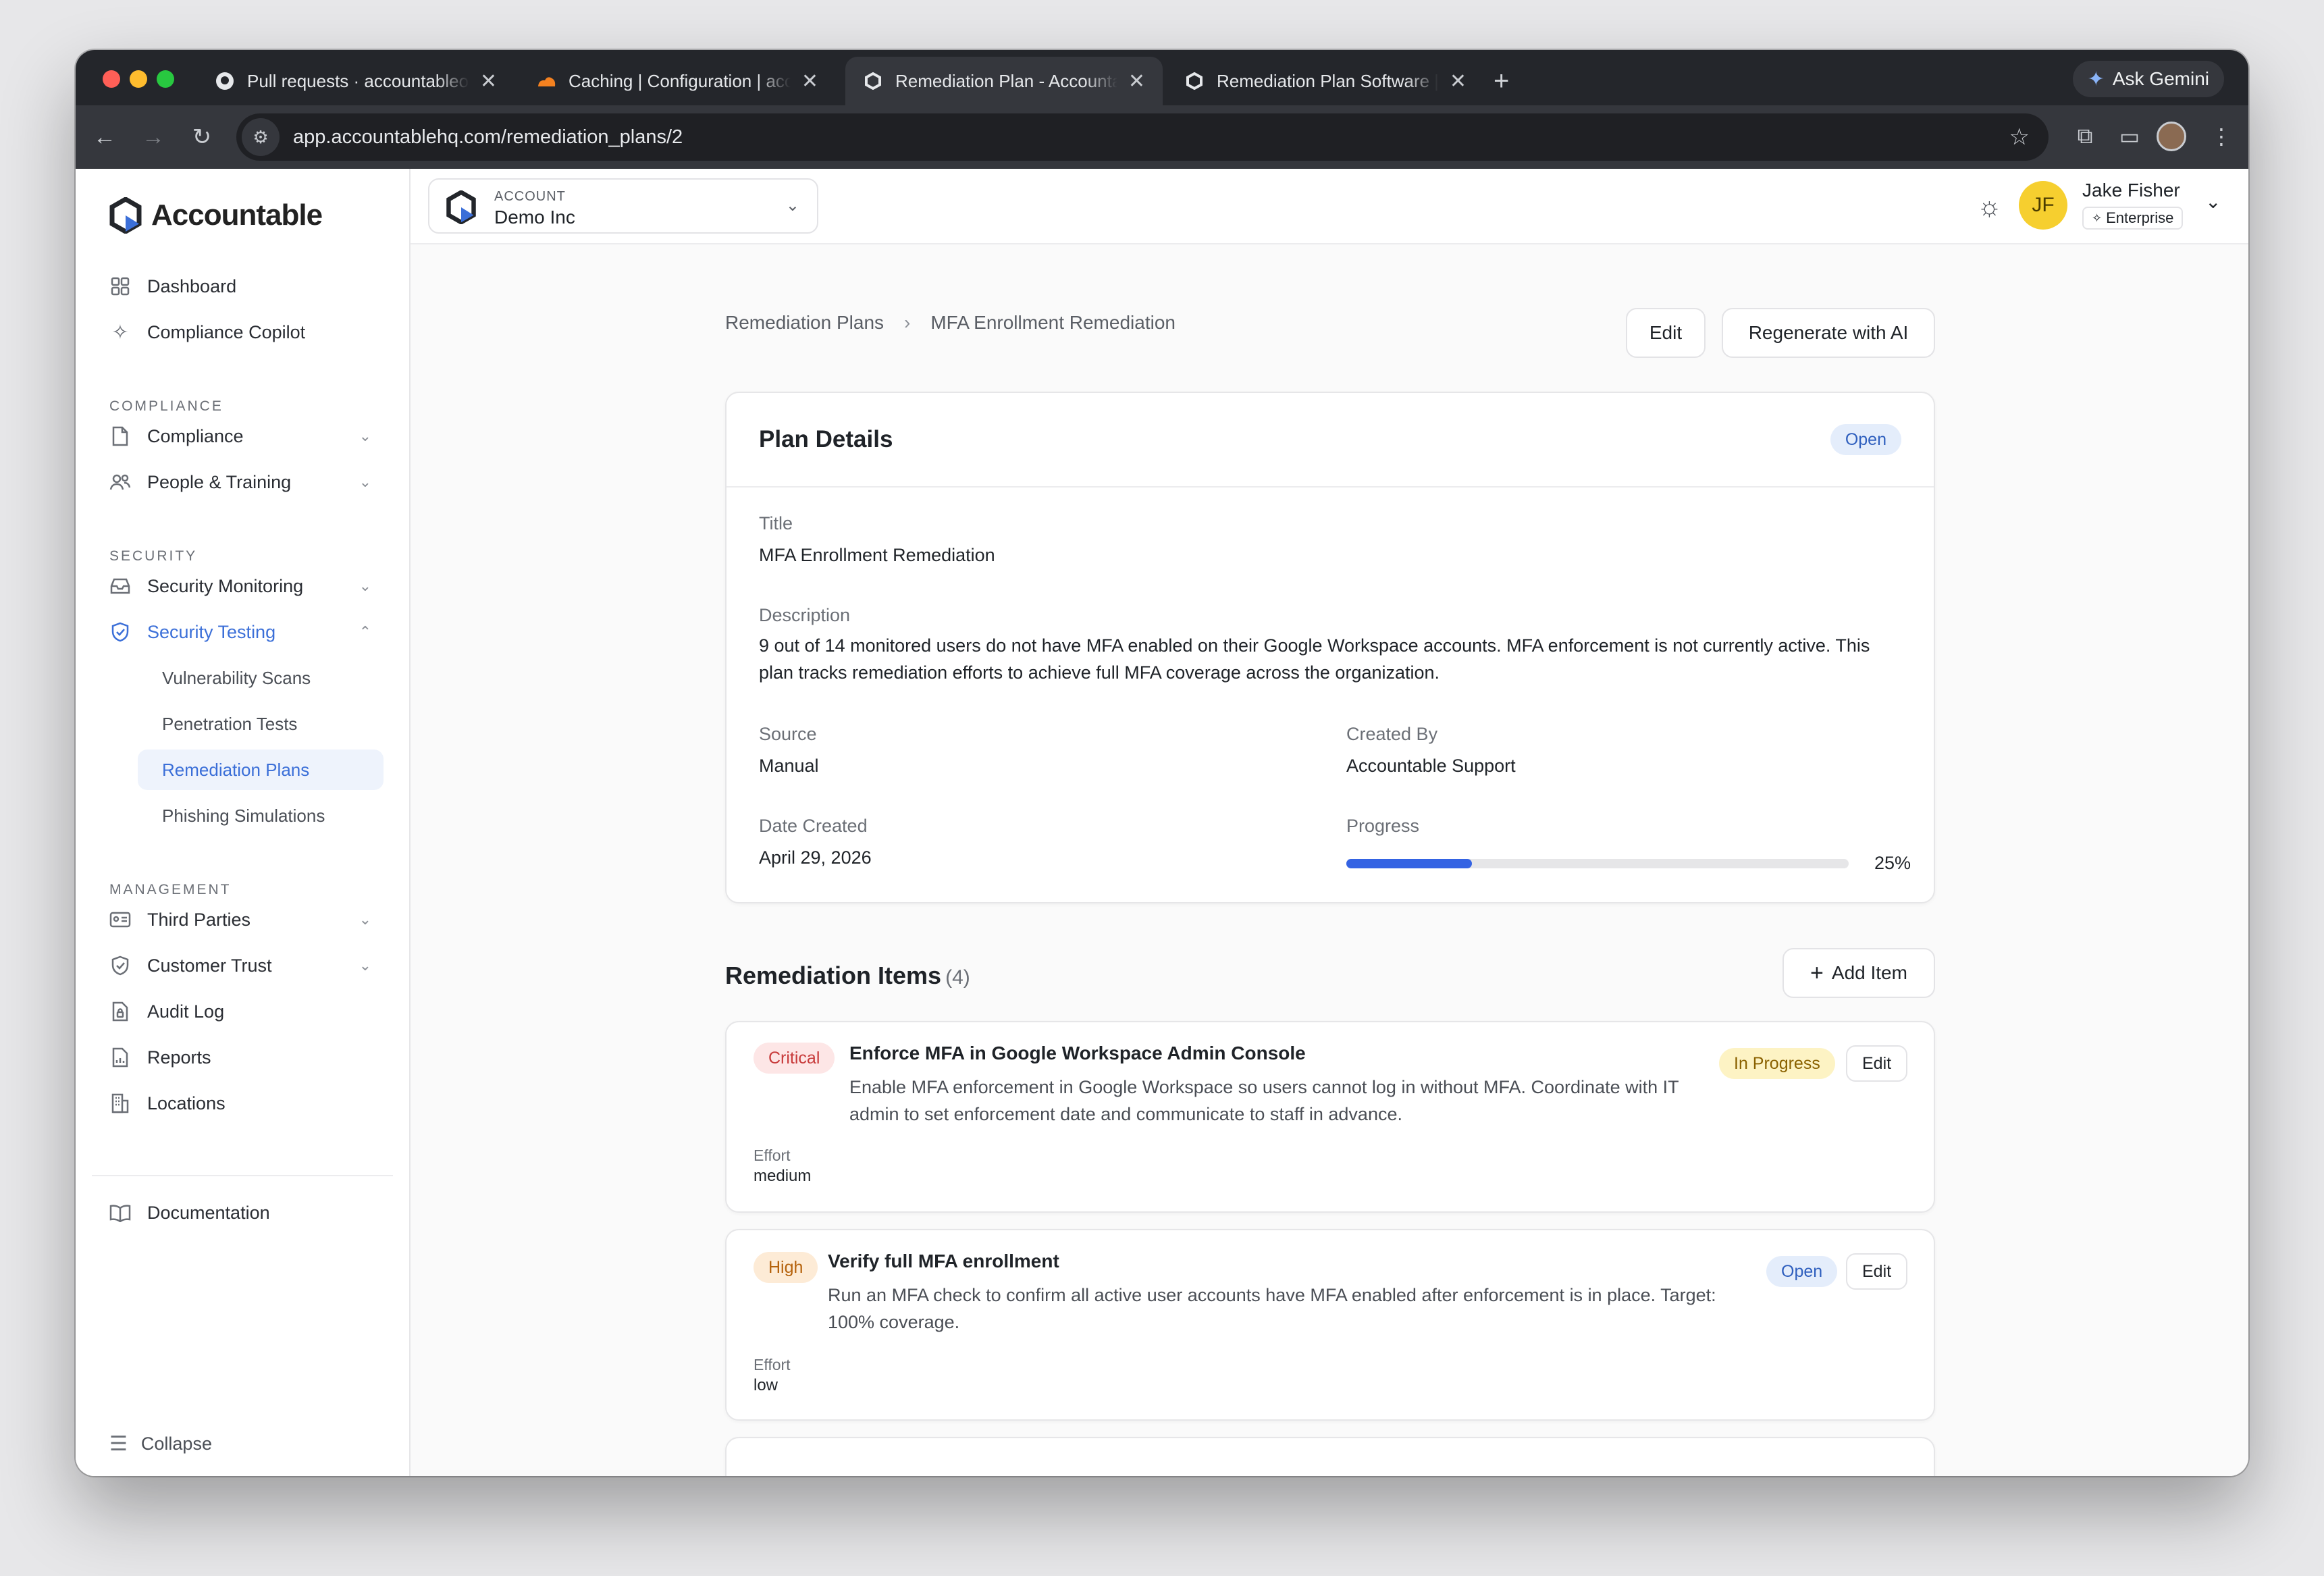 The height and width of the screenshot is (1576, 2324). I want to click on regenerate-with-ai-button: Regenerate with AI, so click(1828, 333).